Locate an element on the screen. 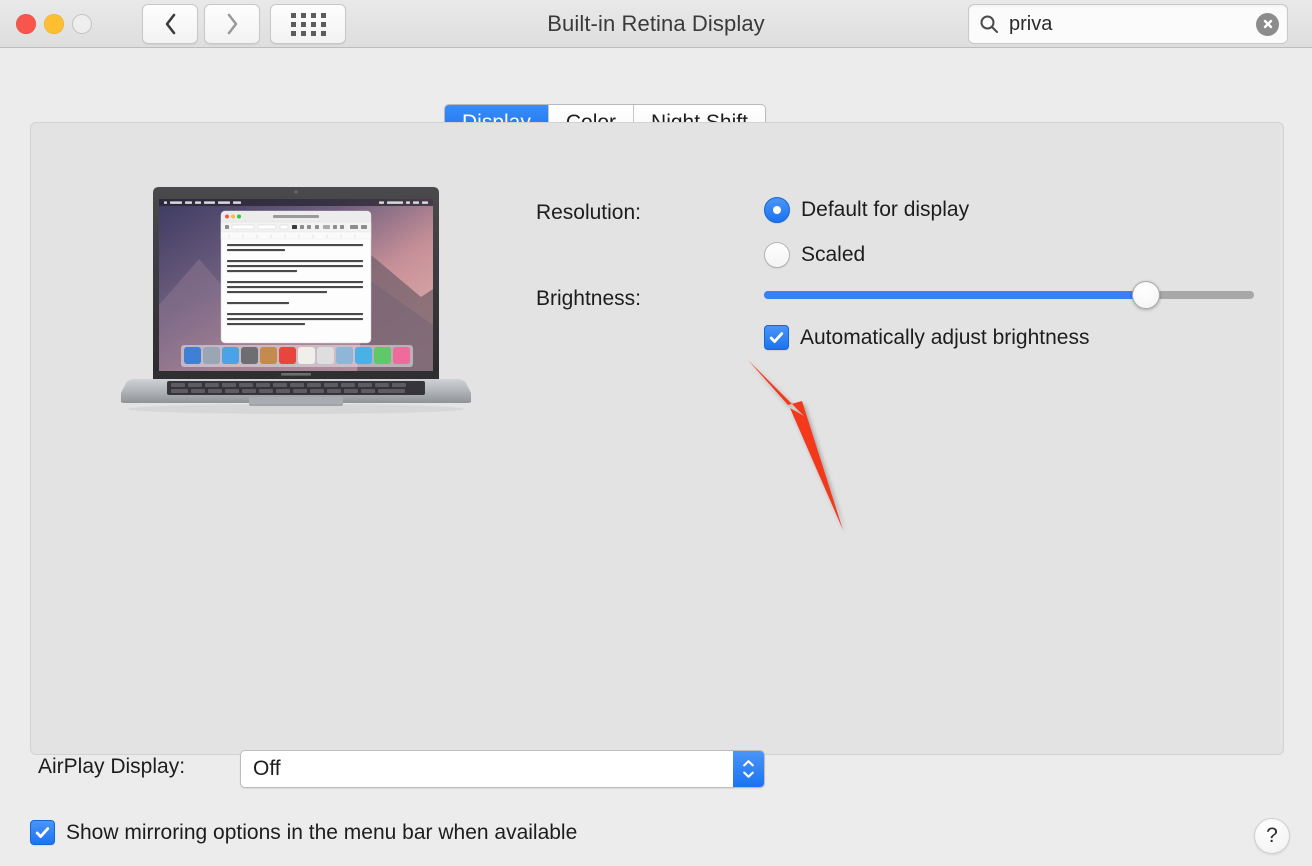 The width and height of the screenshot is (1312, 866). show-mirroring-options-checkbox is located at coordinates (42, 832).